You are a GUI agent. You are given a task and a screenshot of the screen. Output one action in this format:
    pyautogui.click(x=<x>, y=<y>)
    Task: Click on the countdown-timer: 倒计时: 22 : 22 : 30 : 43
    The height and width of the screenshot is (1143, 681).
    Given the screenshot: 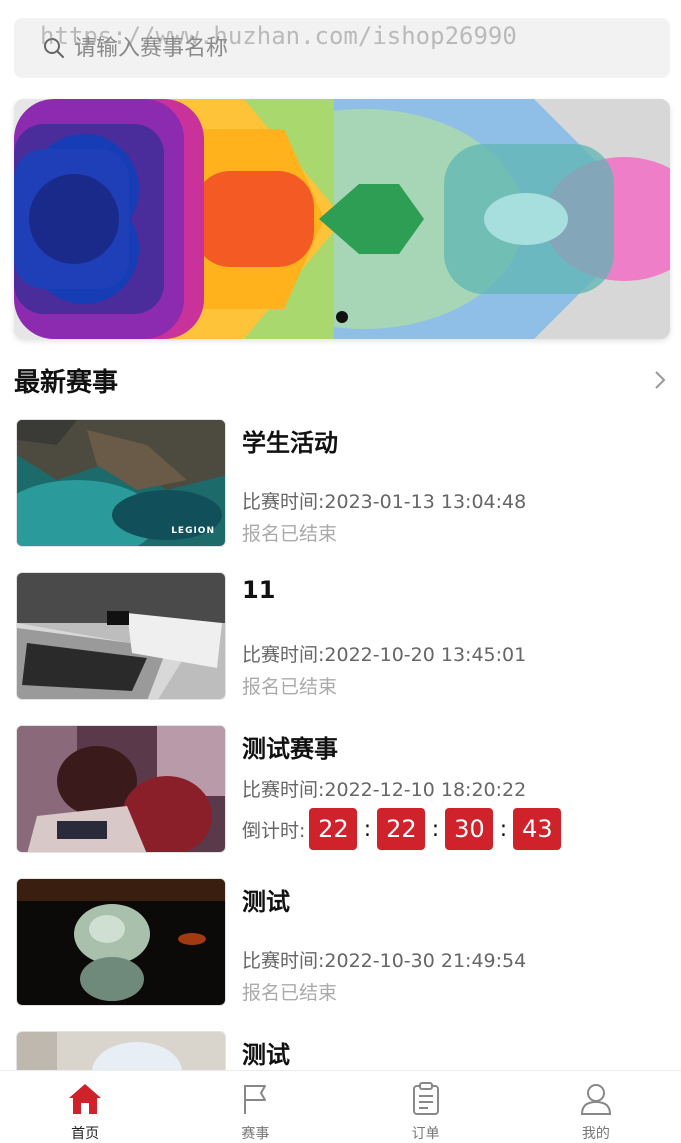 What is the action you would take?
    pyautogui.click(x=402, y=829)
    